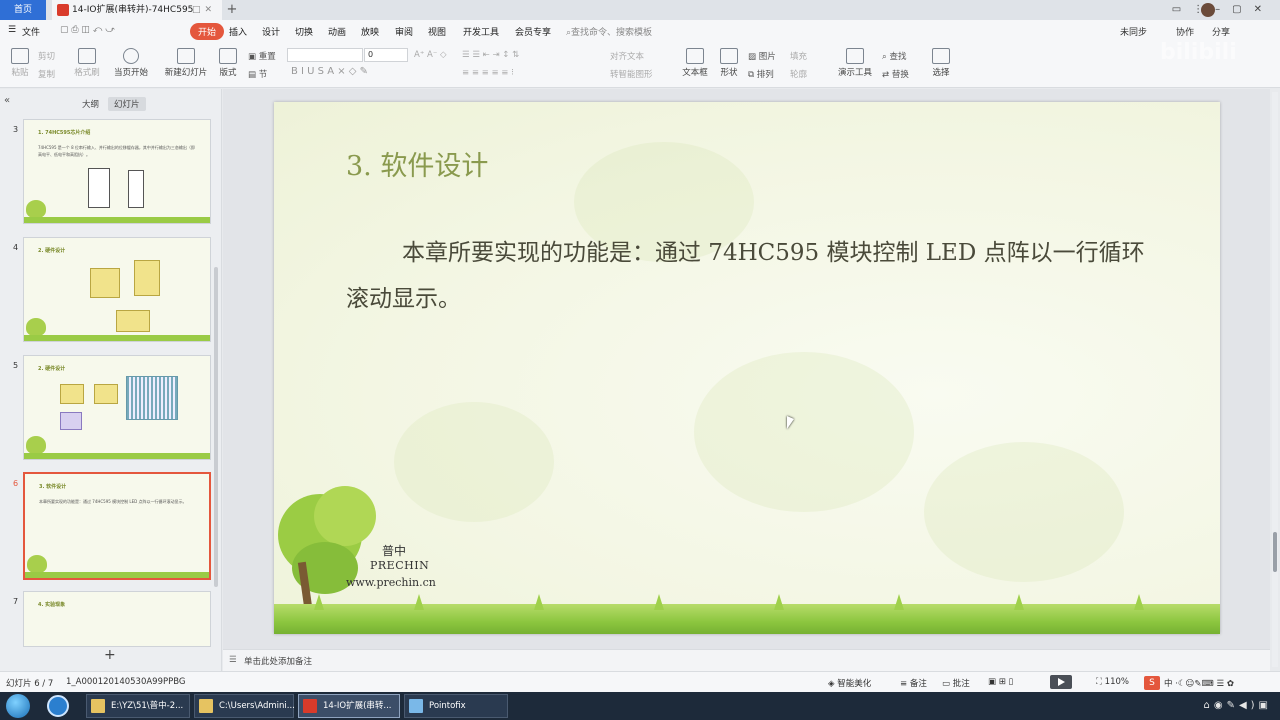 The height and width of the screenshot is (720, 1280). I want to click on notes-placeholder: 单击此处添加备注, so click(278, 661).